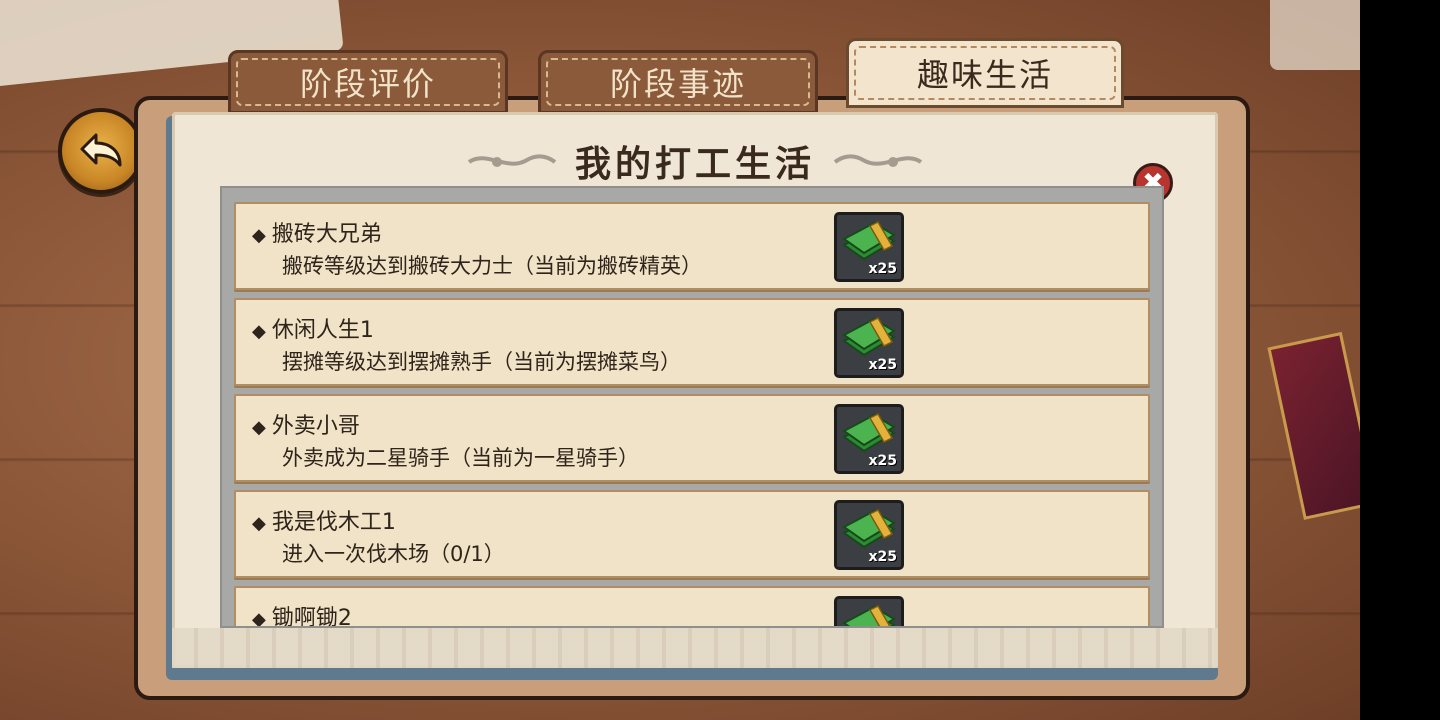 This screenshot has width=1440, height=720. I want to click on task-name-wrap: ◆ 外卖小哥, so click(306, 424).